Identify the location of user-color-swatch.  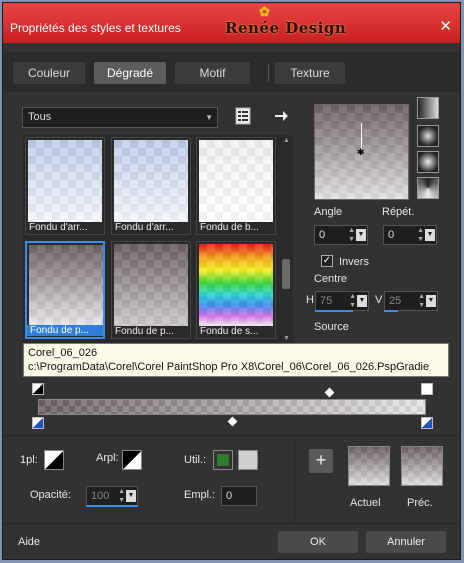
(223, 460).